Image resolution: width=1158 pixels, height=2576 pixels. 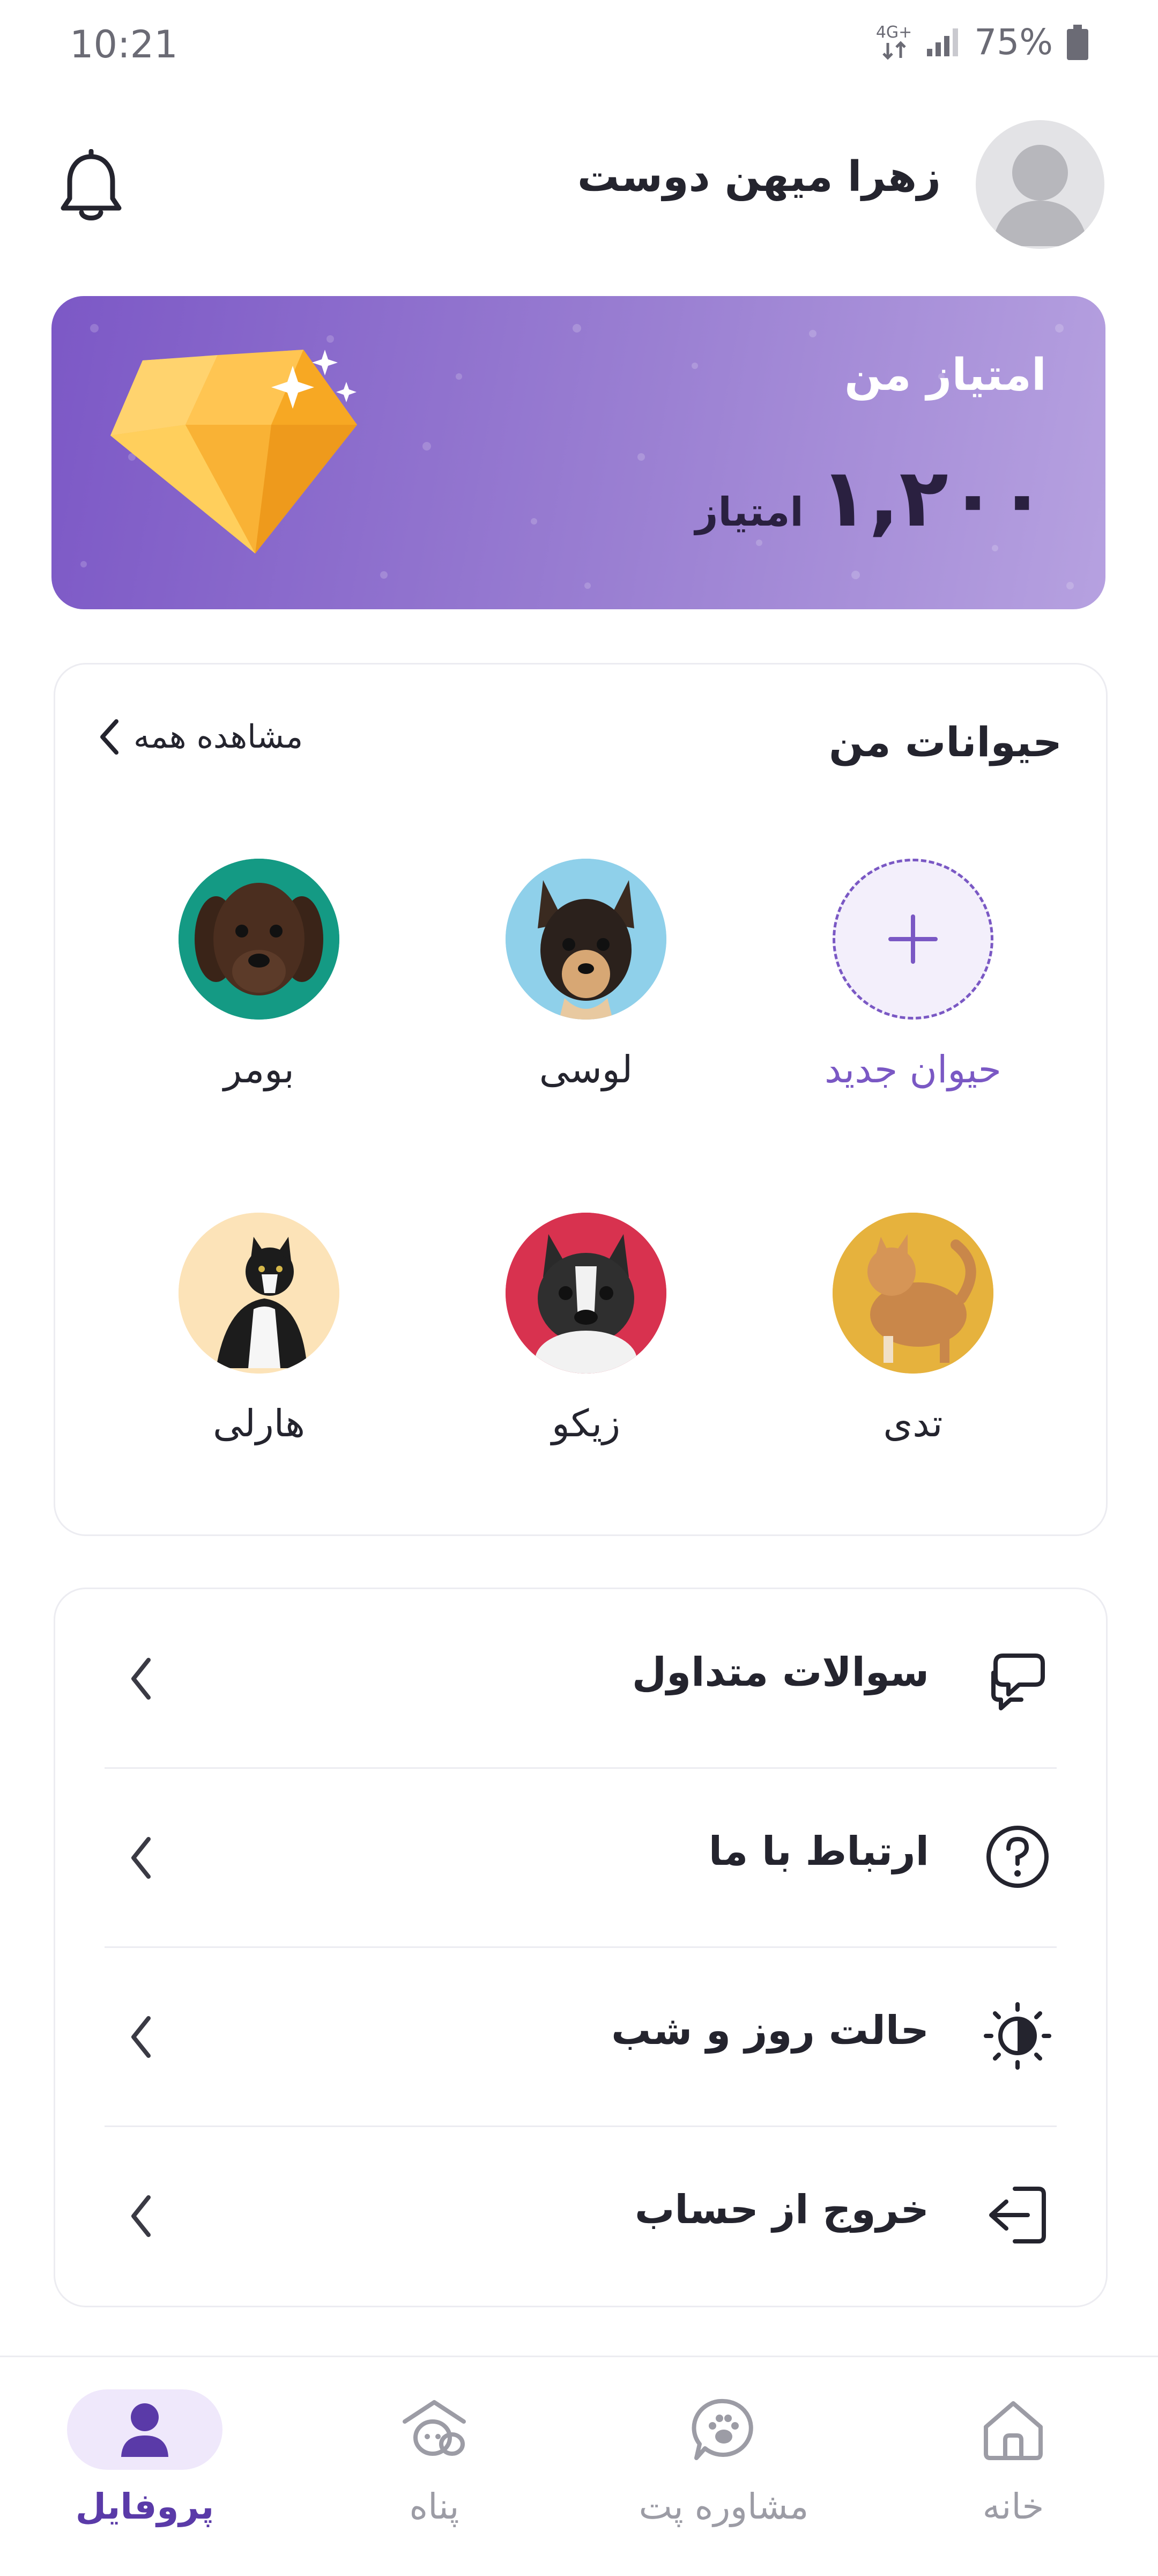 I want to click on pet-item-lucy: لوسی, so click(x=586, y=975).